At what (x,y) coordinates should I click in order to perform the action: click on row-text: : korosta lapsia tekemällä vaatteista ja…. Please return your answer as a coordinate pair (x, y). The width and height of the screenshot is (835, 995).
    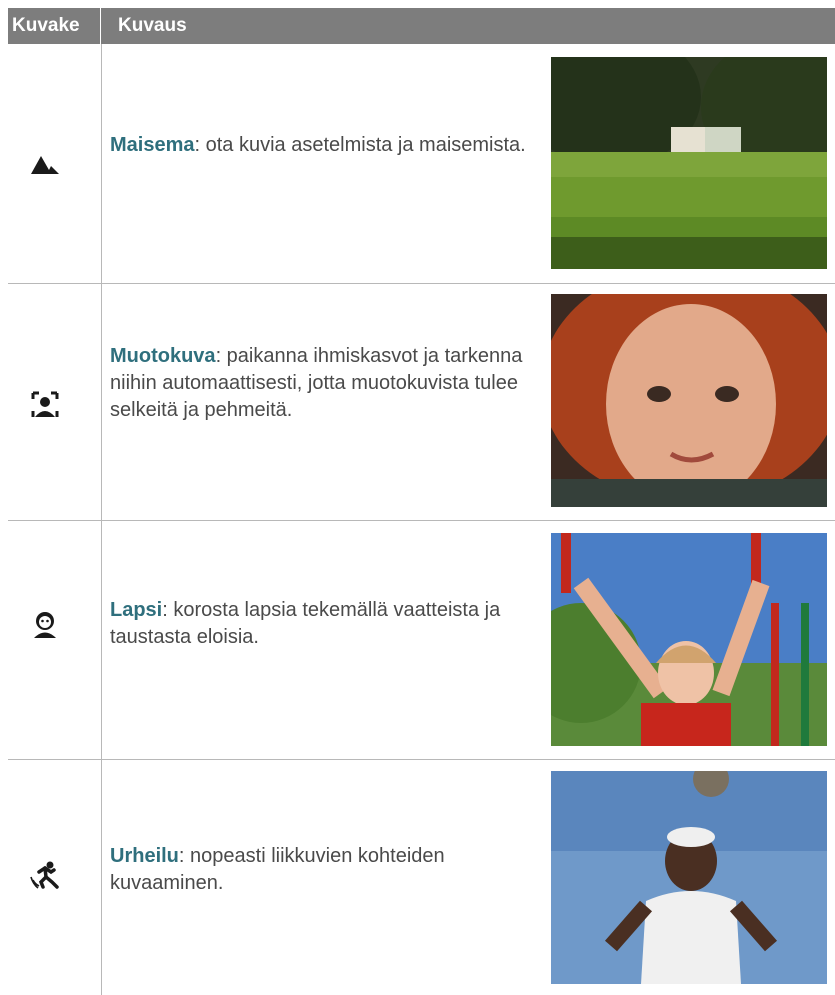
    Looking at the image, I should click on (305, 623).